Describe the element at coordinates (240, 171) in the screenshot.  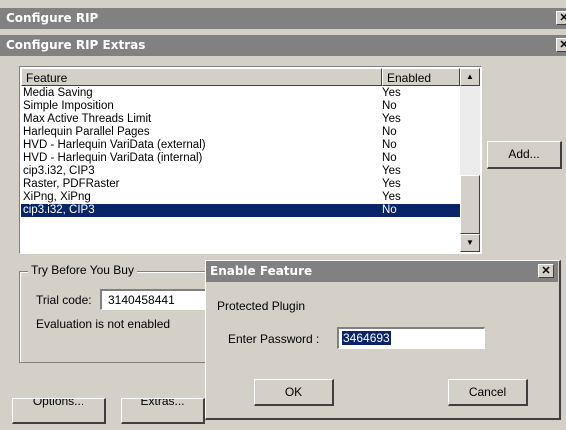
I see `table-row: cip3.i32, CIP3 Yes` at that location.